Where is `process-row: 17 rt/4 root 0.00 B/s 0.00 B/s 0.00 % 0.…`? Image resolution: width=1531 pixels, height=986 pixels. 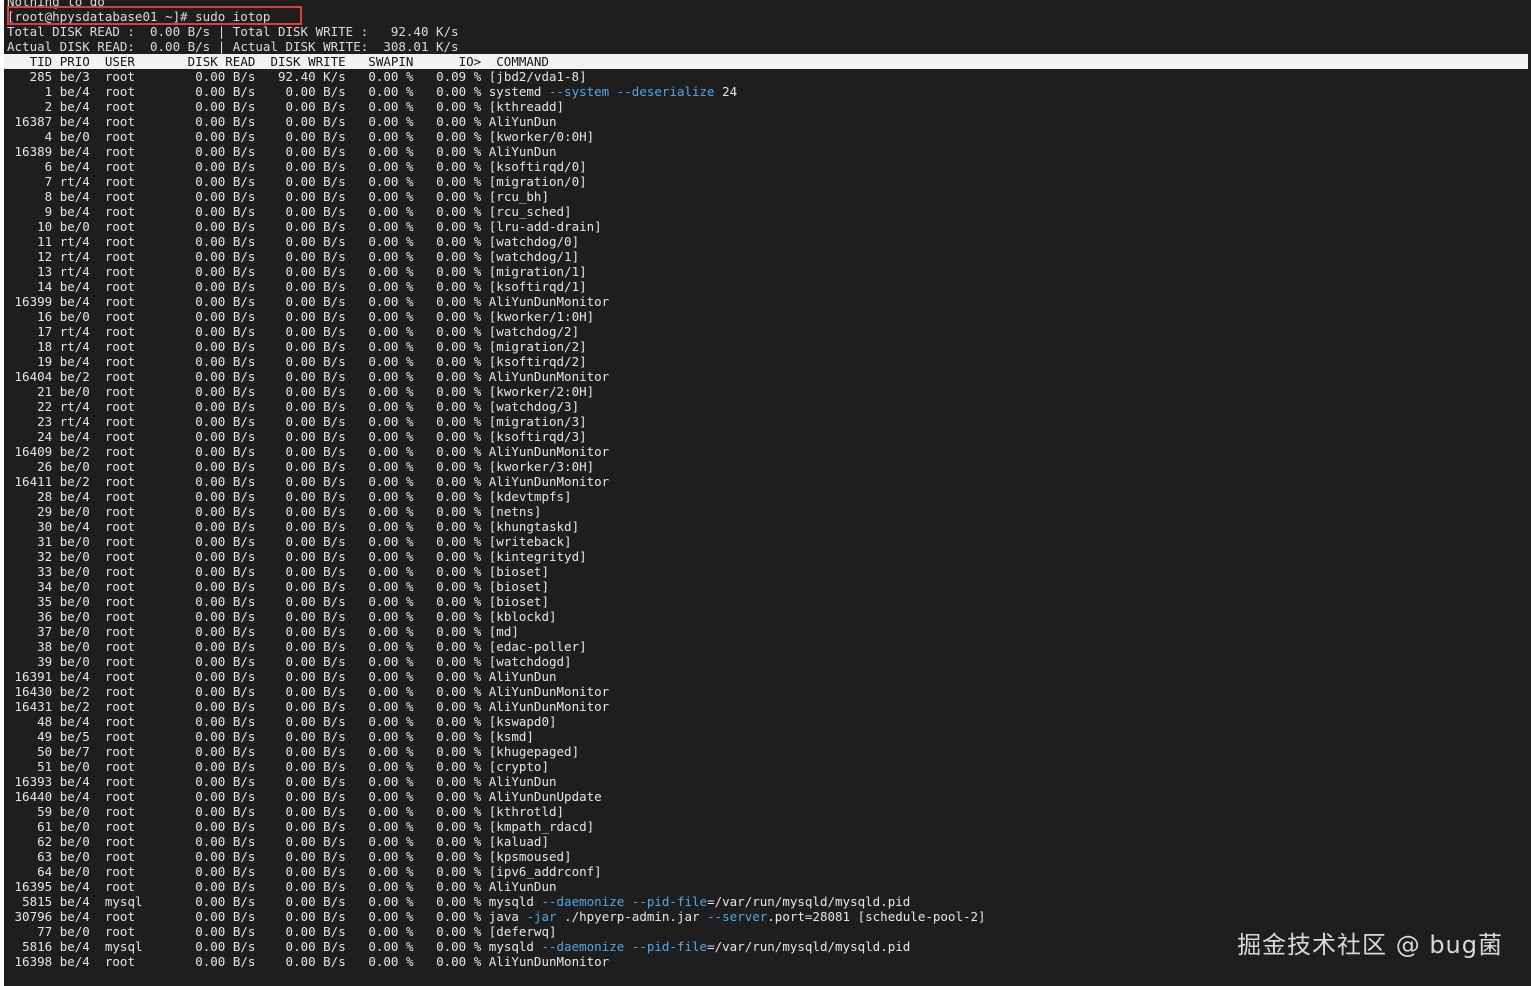 process-row: 17 rt/4 root 0.00 B/s 0.00 B/s 0.00 % 0.… is located at coordinates (767, 331).